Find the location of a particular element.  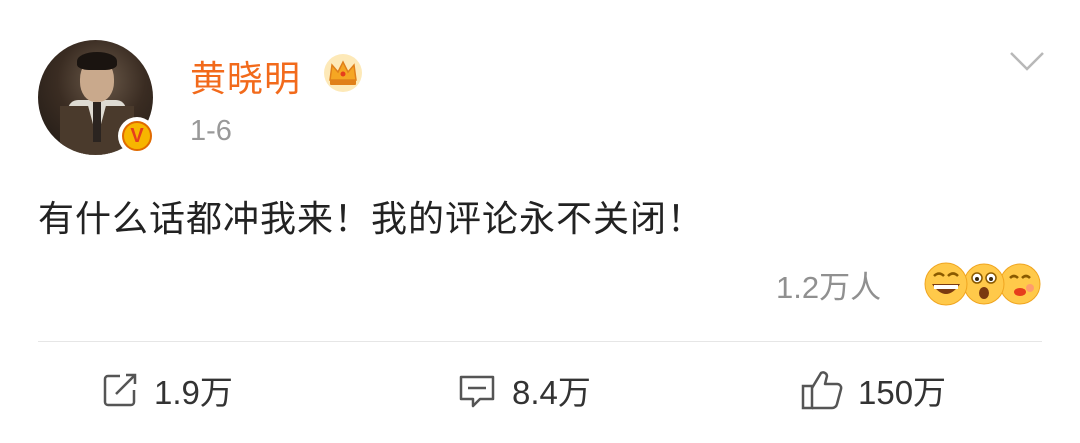

post-date: 1-6 is located at coordinates (211, 131).